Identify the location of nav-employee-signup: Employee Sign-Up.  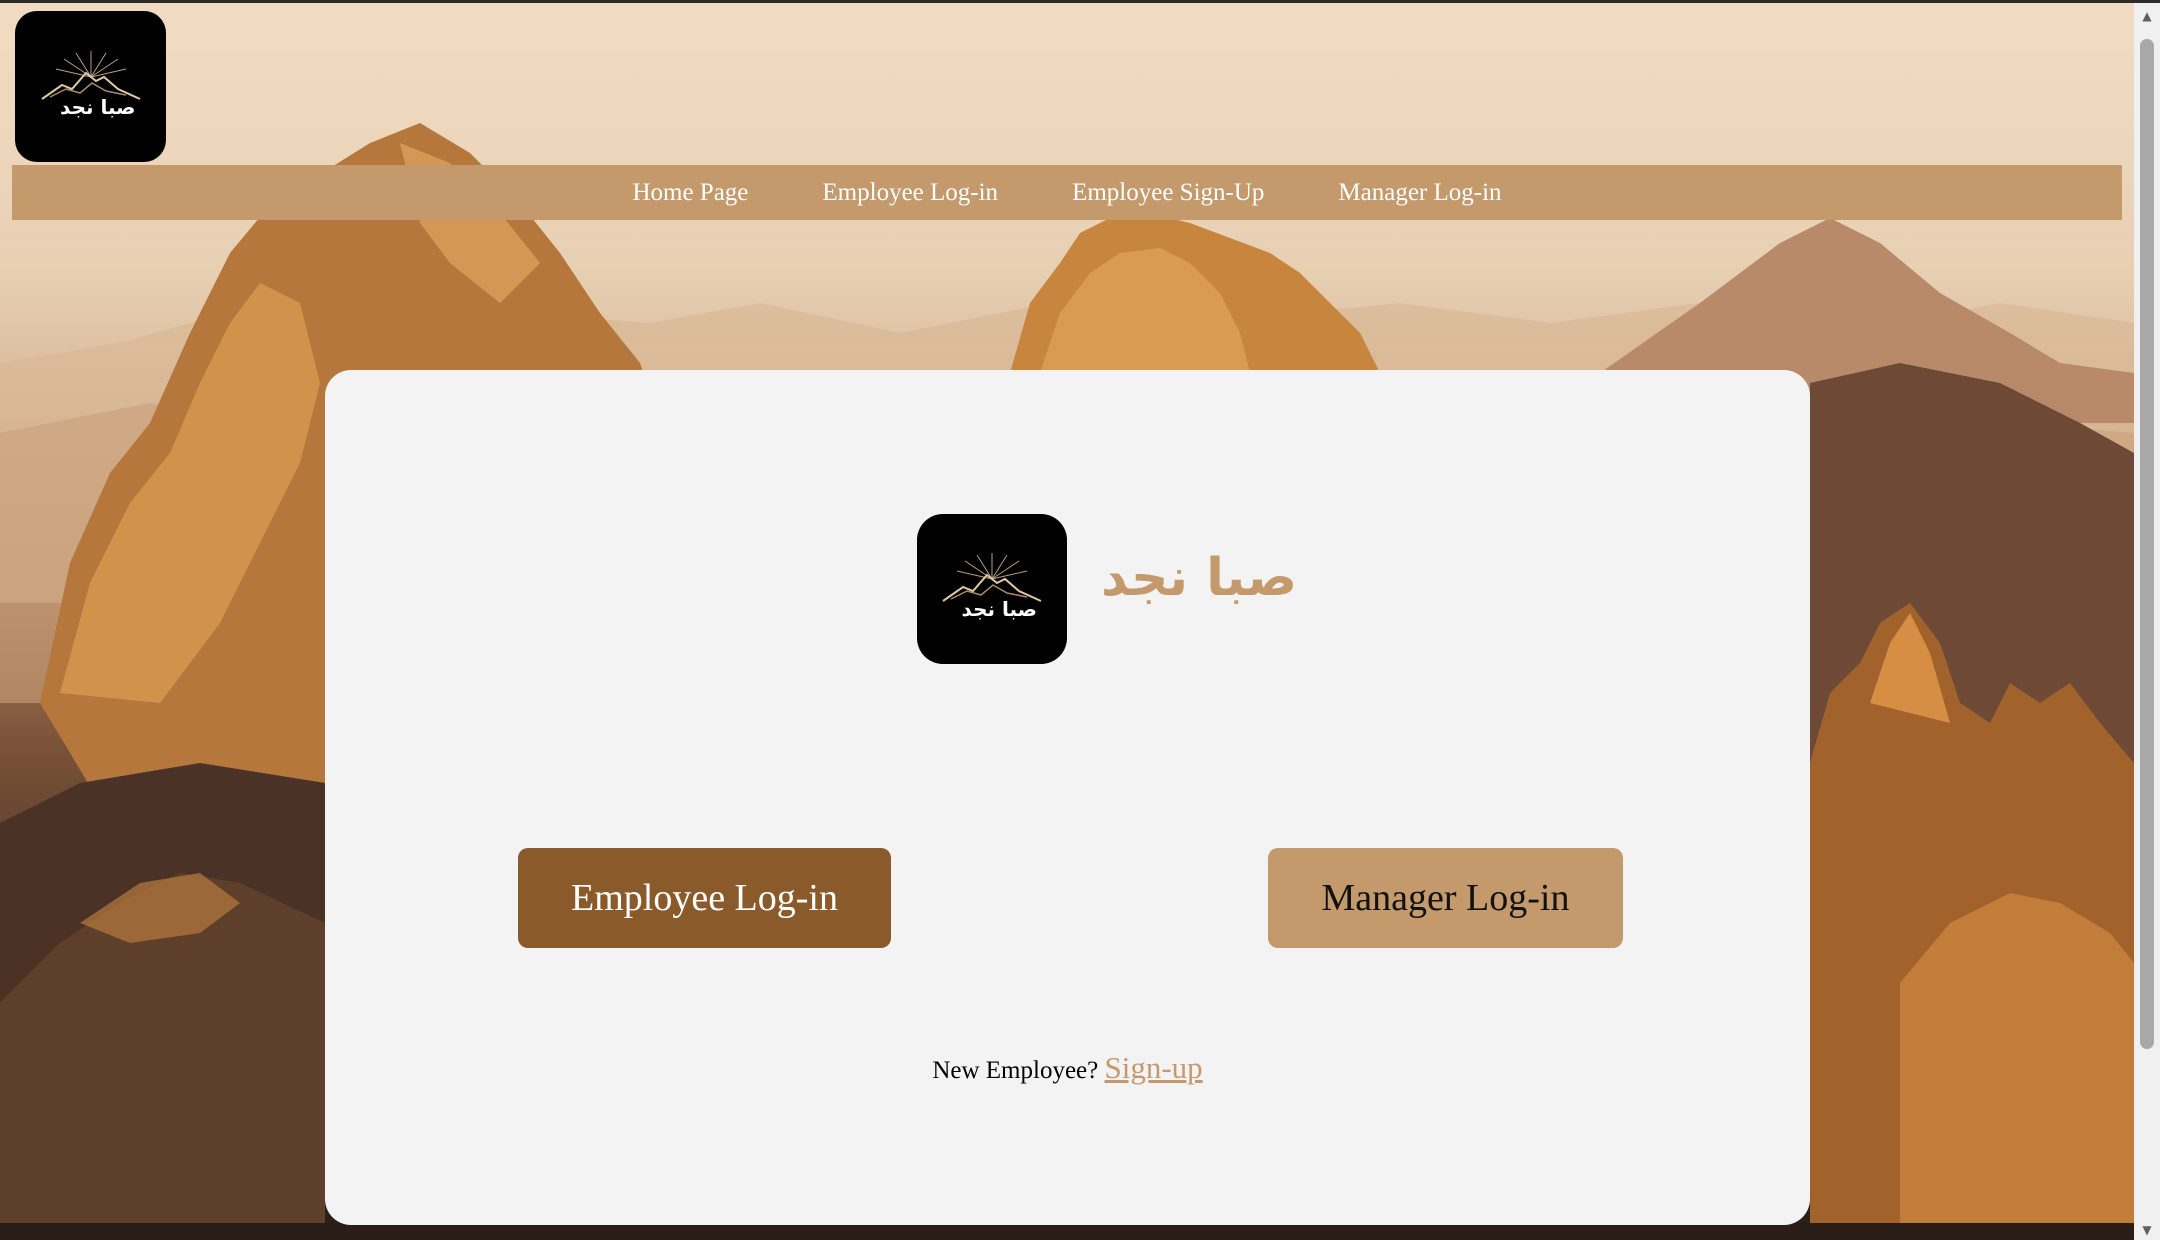
(1168, 193).